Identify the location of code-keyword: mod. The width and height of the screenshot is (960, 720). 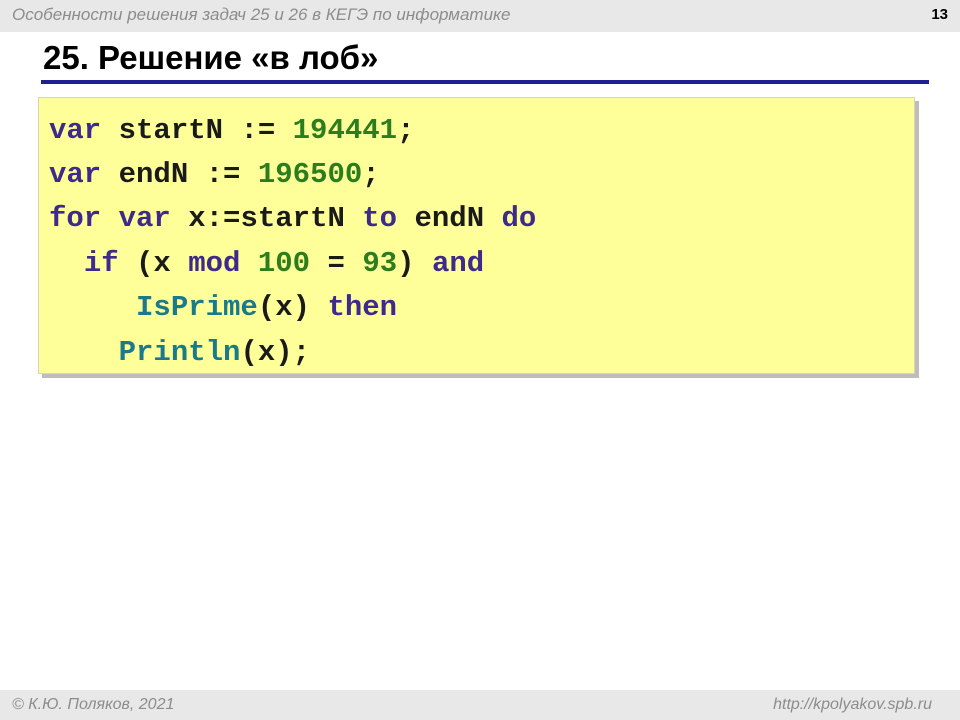
(214, 263).